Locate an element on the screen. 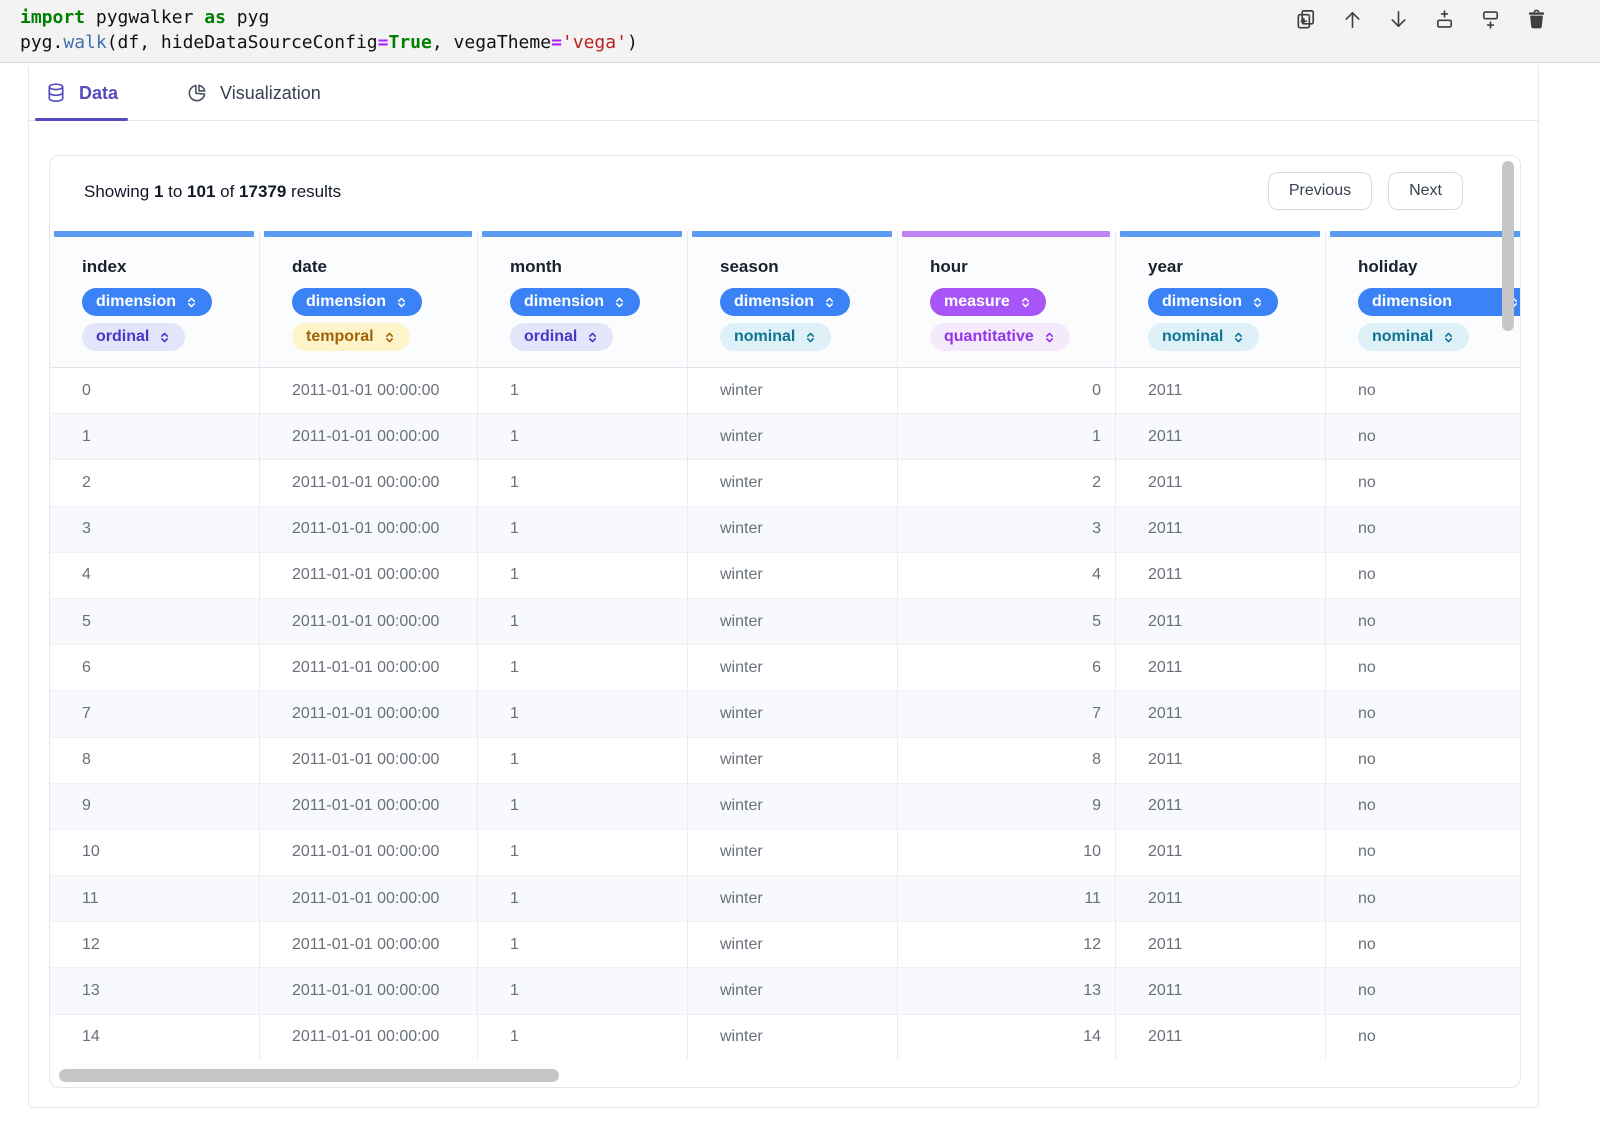 The image size is (1600, 1125). season-type-badge: nominal is located at coordinates (776, 337).